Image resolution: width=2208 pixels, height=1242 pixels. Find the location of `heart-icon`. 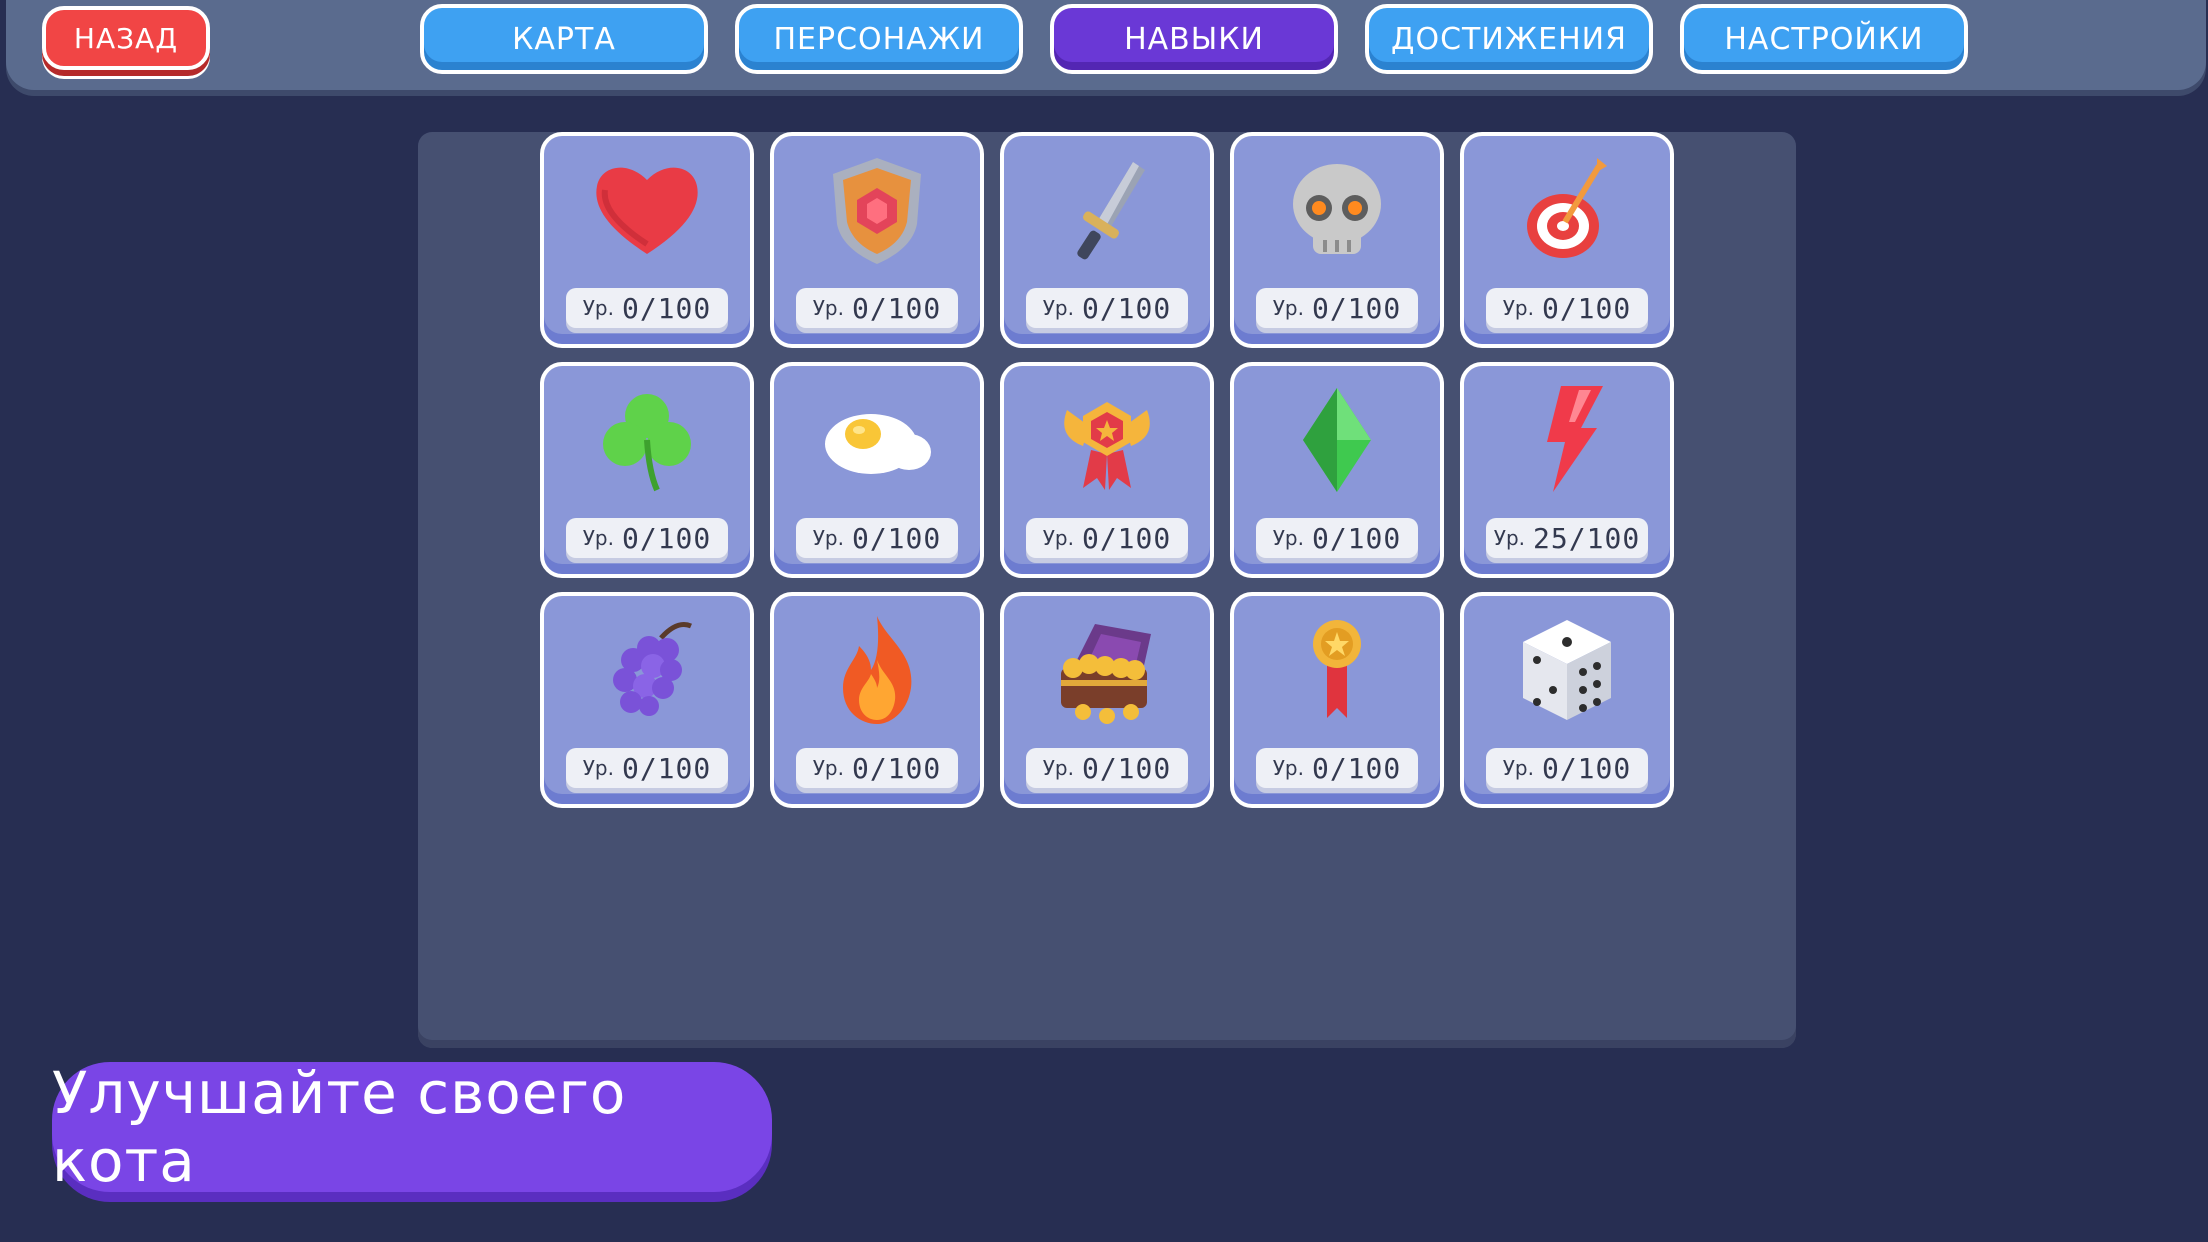

heart-icon is located at coordinates (647, 210).